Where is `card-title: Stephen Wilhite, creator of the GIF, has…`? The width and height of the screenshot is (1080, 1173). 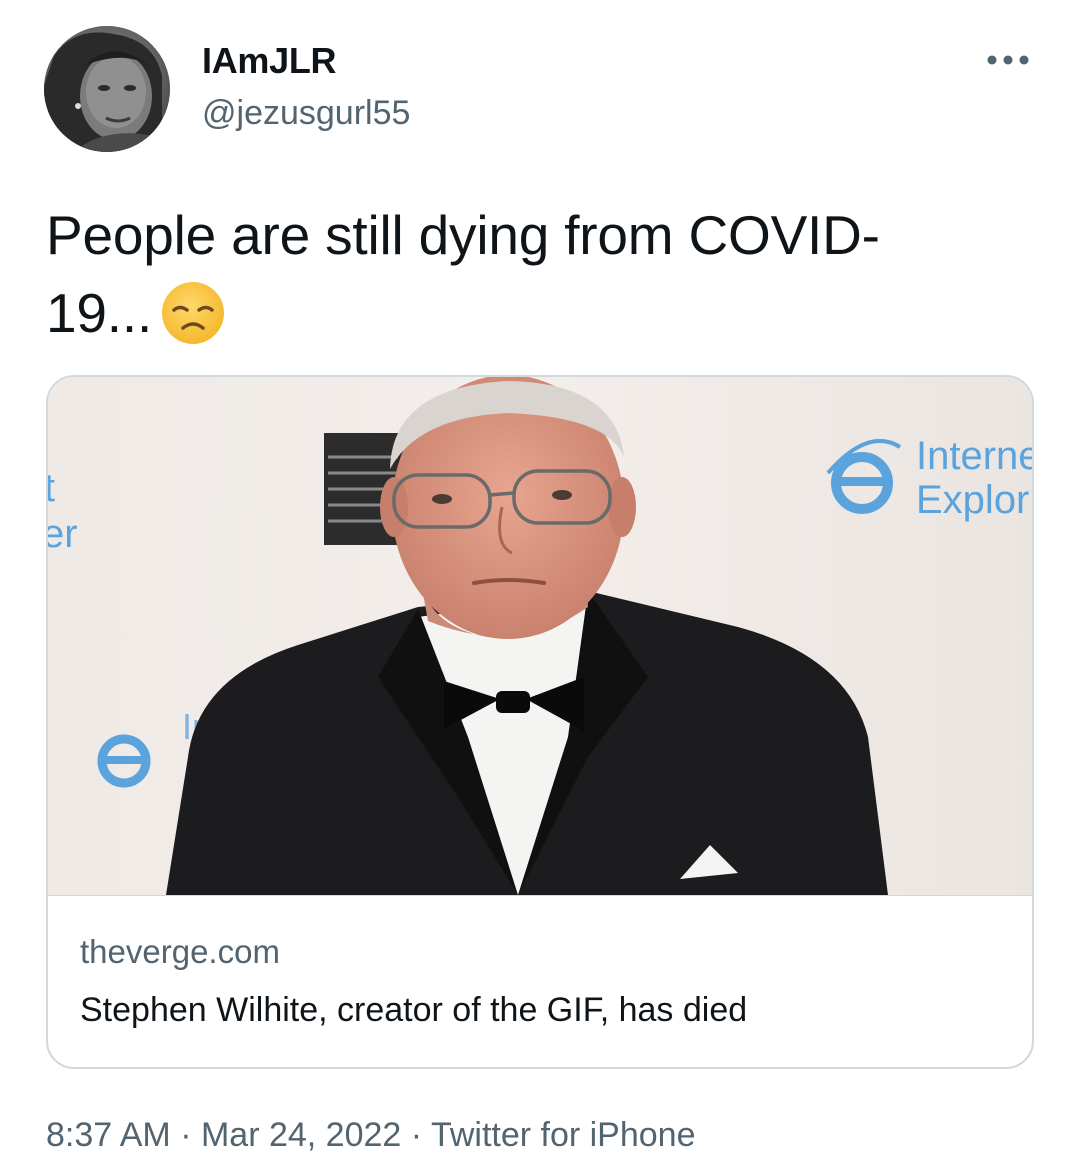
card-title: Stephen Wilhite, creator of the GIF, has… is located at coordinates (413, 1010).